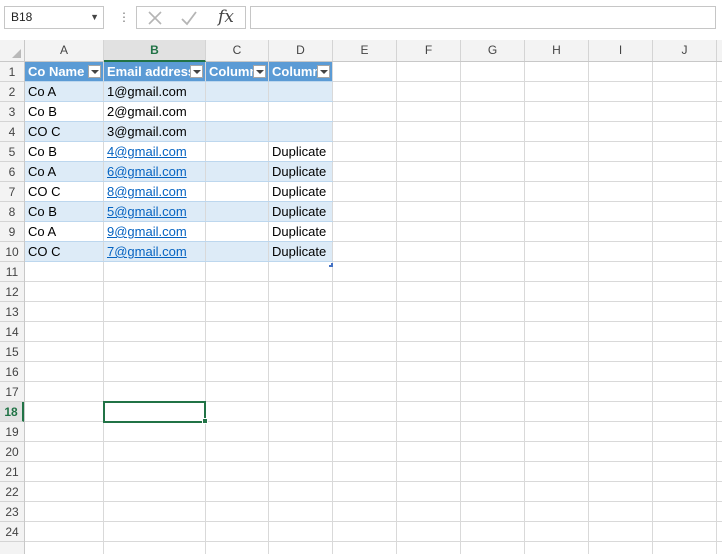 This screenshot has width=722, height=554. Describe the element at coordinates (12, 332) in the screenshot. I see `row-header-14: 14` at that location.